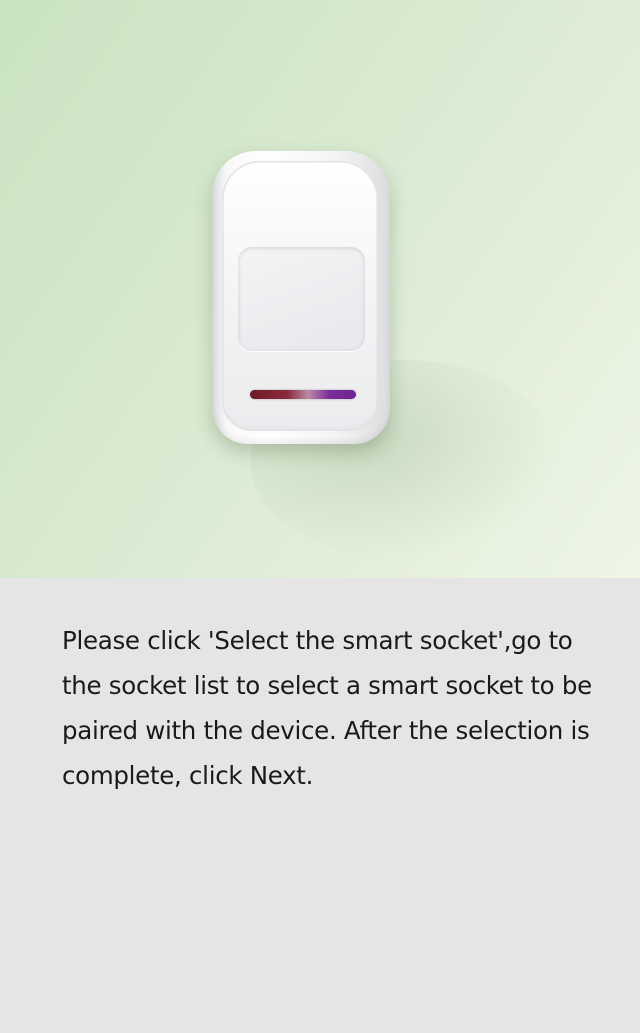 The image size is (640, 1033). I want to click on sensor-indicator-light, so click(303, 394).